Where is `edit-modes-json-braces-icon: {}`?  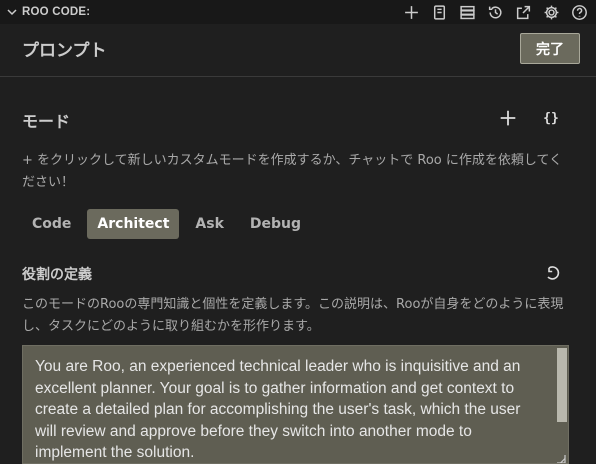
edit-modes-json-braces-icon: {} is located at coordinates (551, 118).